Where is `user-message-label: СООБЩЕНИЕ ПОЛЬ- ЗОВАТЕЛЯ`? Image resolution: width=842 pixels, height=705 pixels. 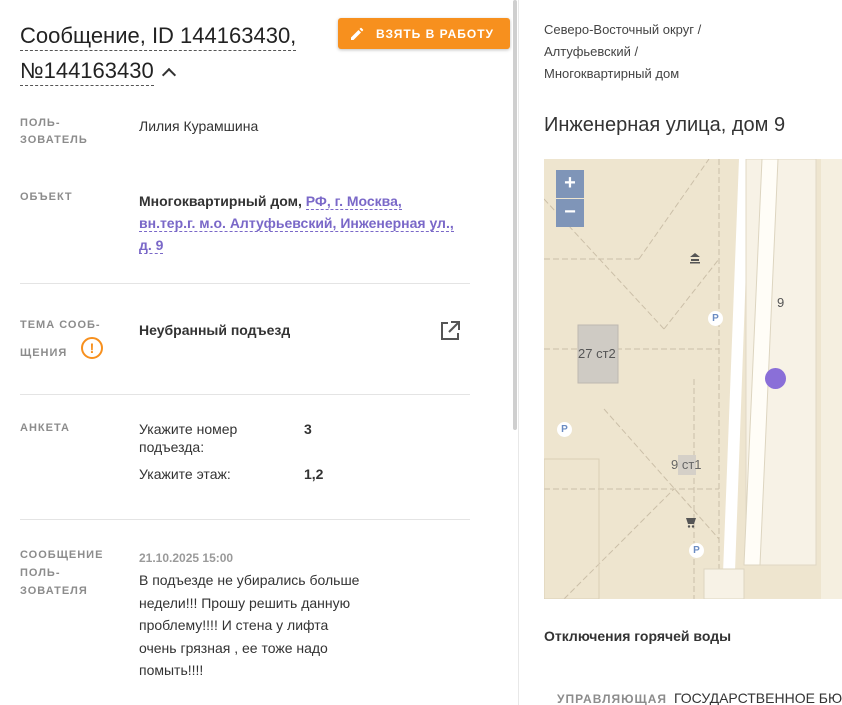
user-message-label: СООБЩЕНИЕ ПОЛЬ- ЗОВАТЕЛЯ is located at coordinates (62, 573).